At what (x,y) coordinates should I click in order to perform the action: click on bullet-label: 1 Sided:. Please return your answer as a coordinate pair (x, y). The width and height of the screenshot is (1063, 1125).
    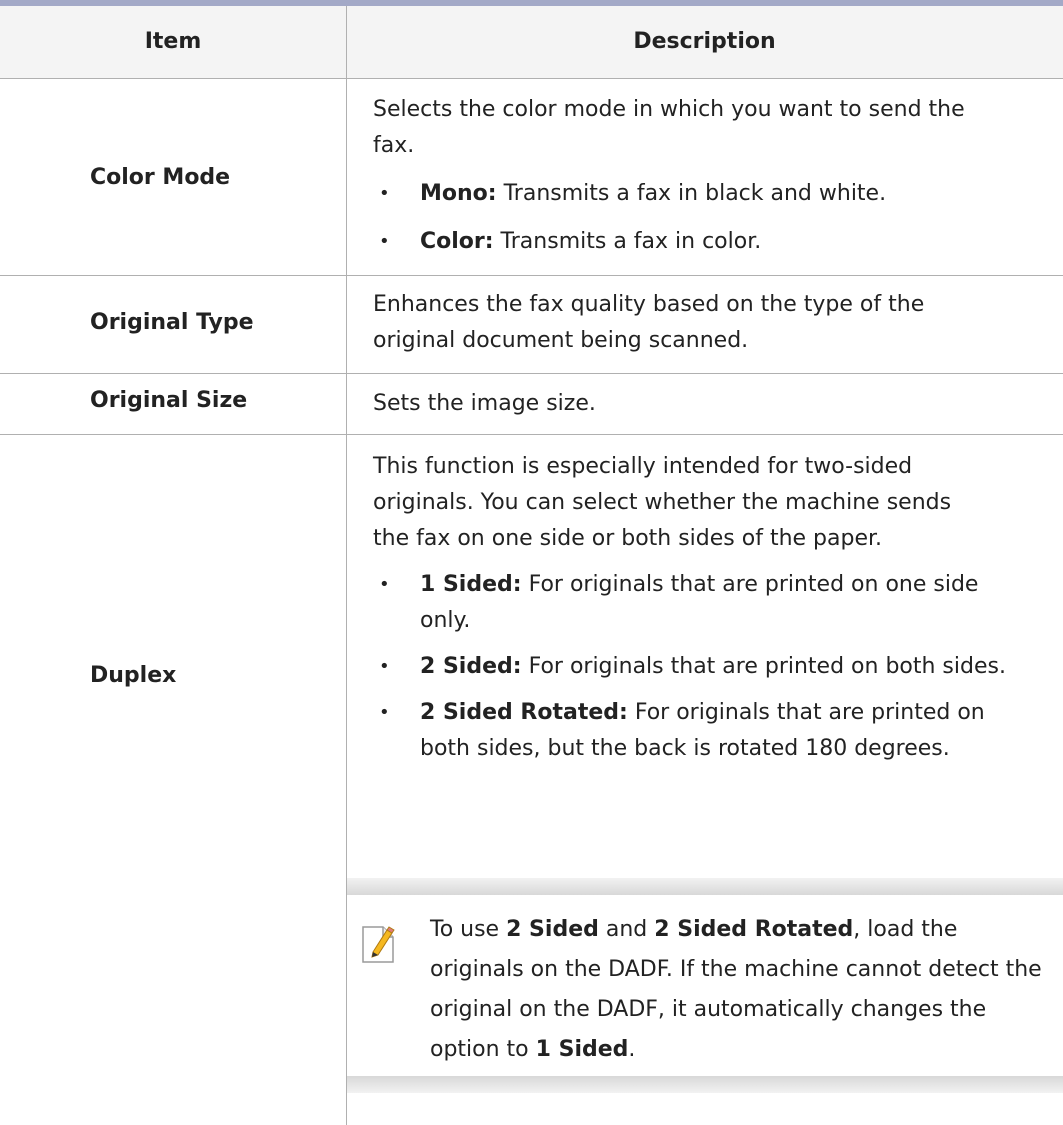
    Looking at the image, I should click on (471, 584).